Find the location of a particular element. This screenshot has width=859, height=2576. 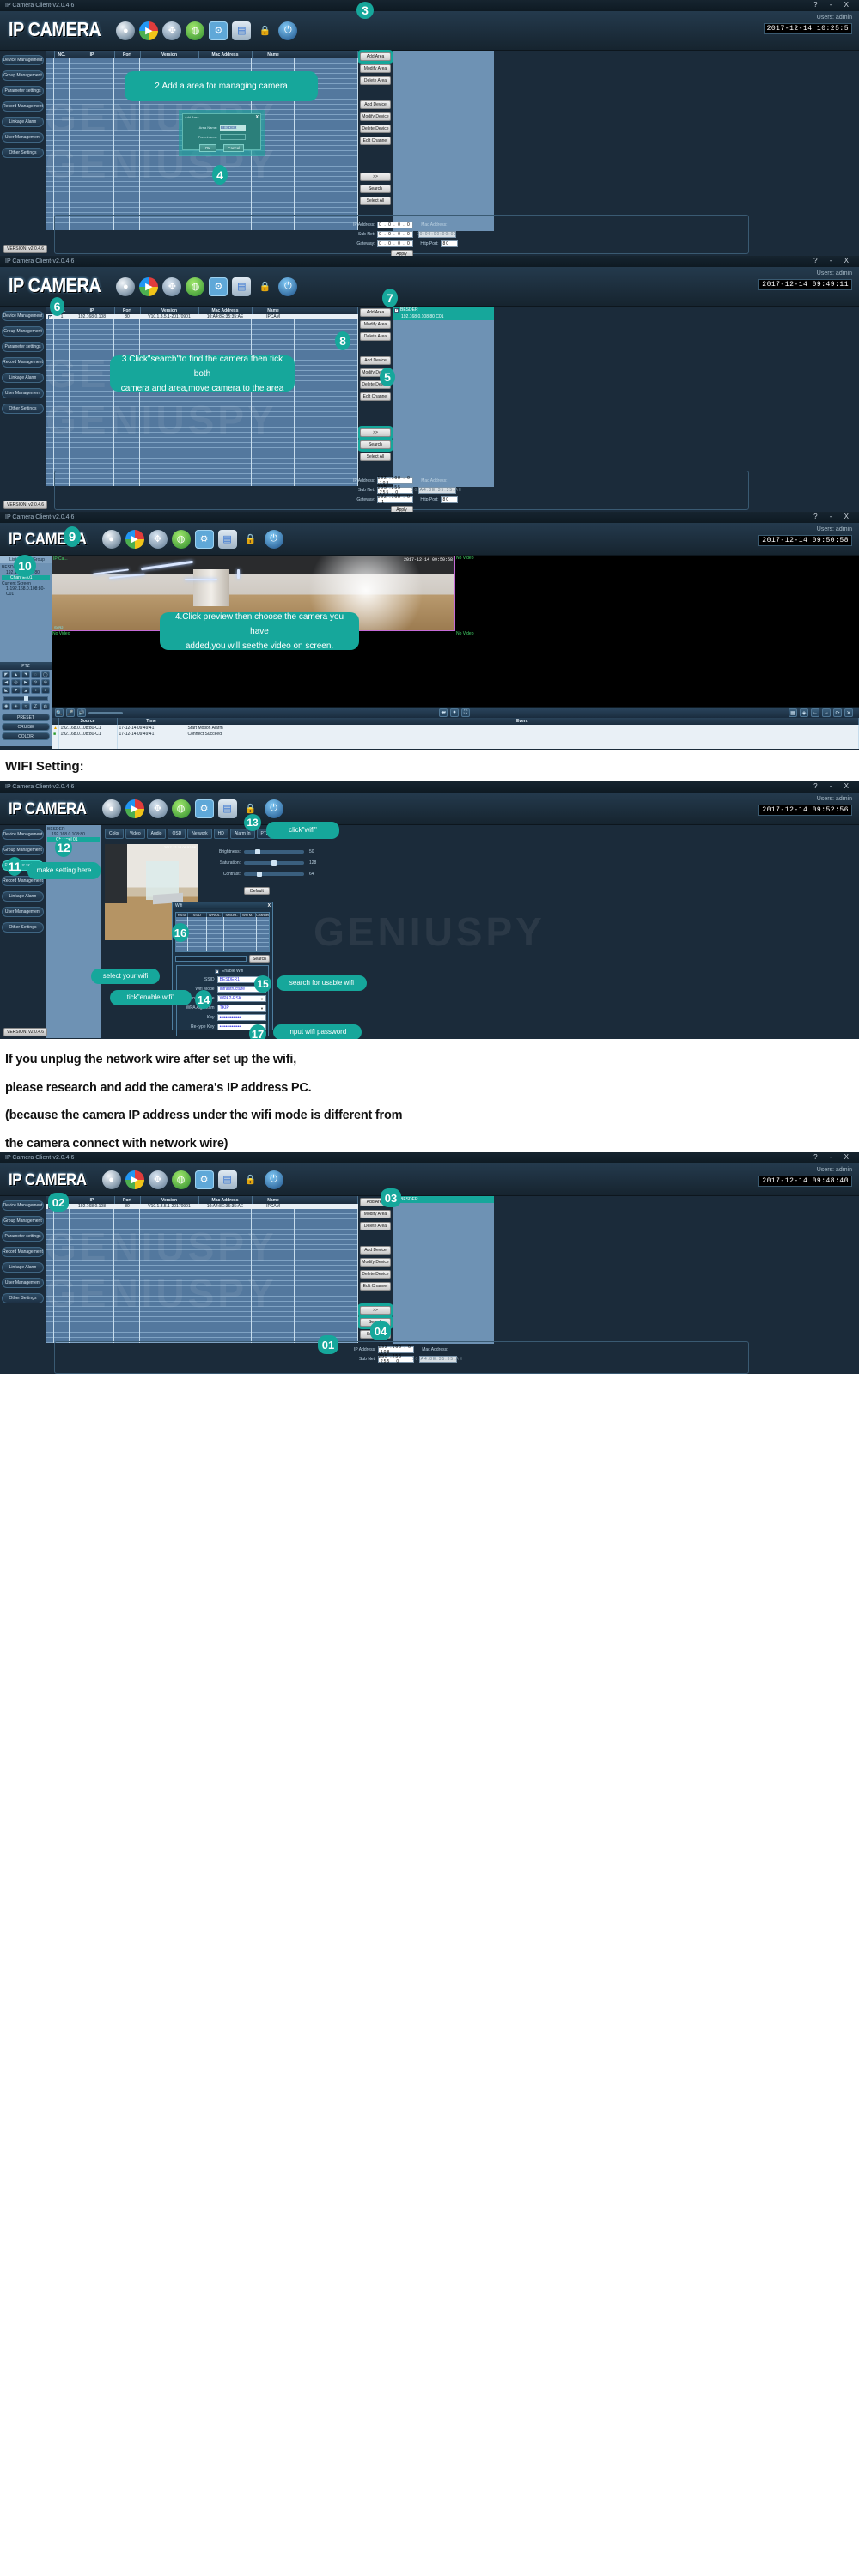

add-area-button: Add Area is located at coordinates (375, 312).